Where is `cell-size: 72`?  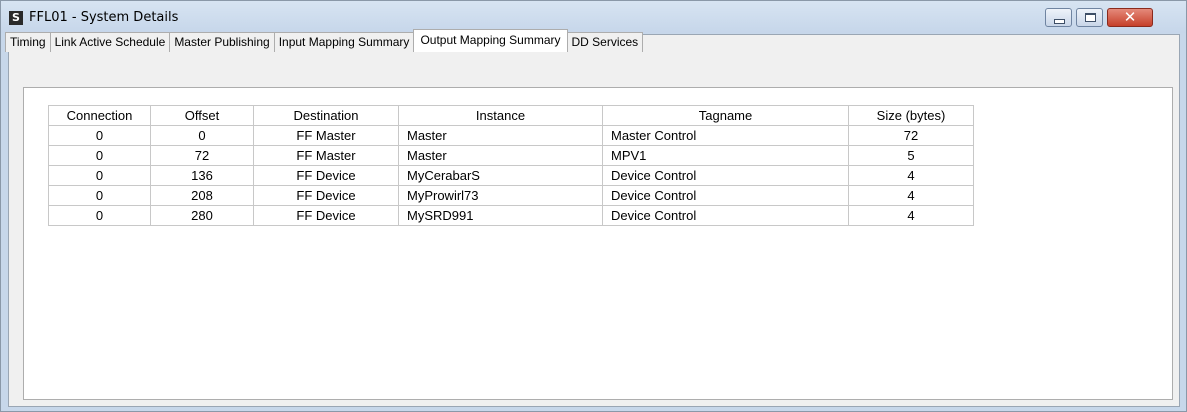 cell-size: 72 is located at coordinates (911, 135).